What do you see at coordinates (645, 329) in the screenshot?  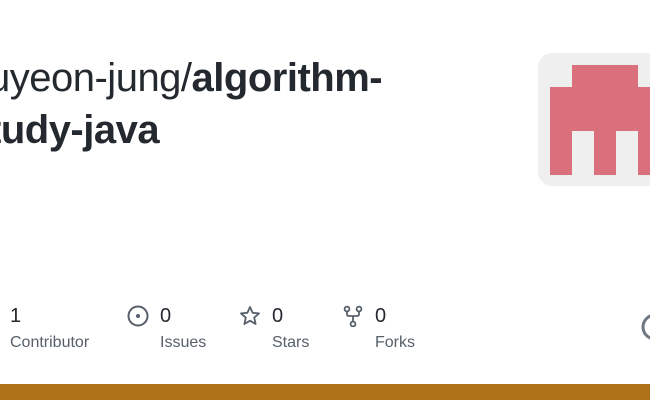 I see `github-logo-icon` at bounding box center [645, 329].